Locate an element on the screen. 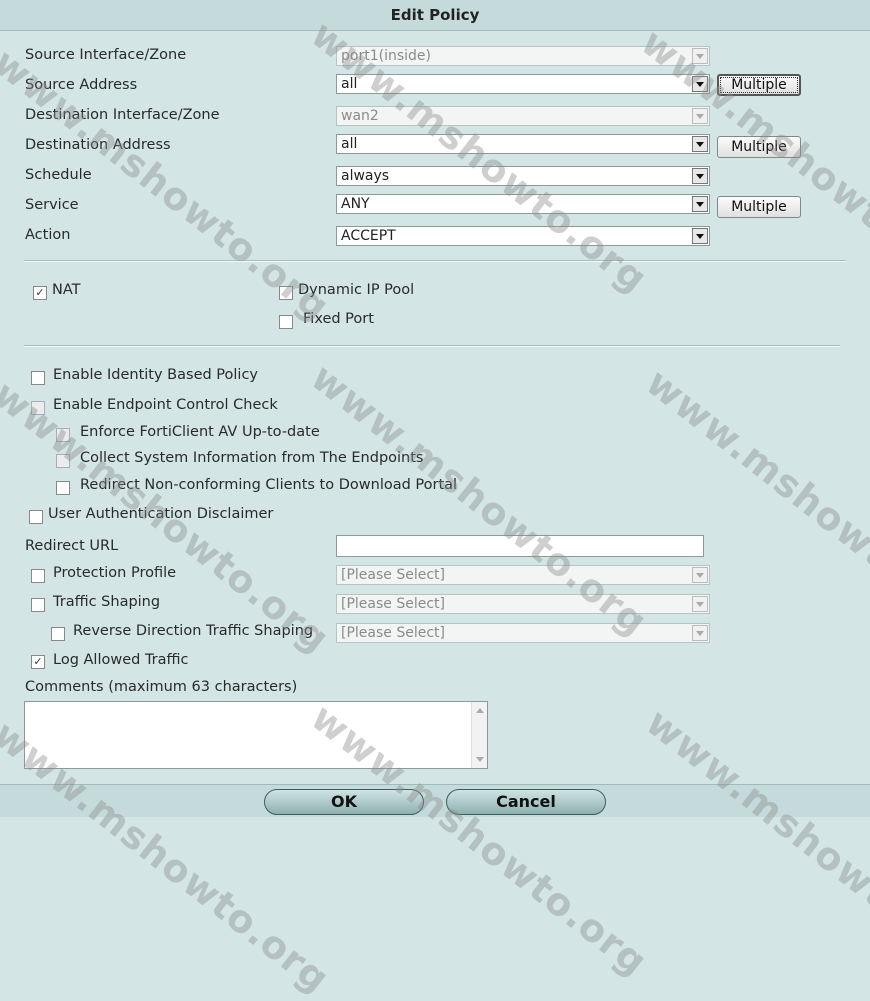 The width and height of the screenshot is (870, 1001). collect-info-checkbox is located at coordinates (63, 461).